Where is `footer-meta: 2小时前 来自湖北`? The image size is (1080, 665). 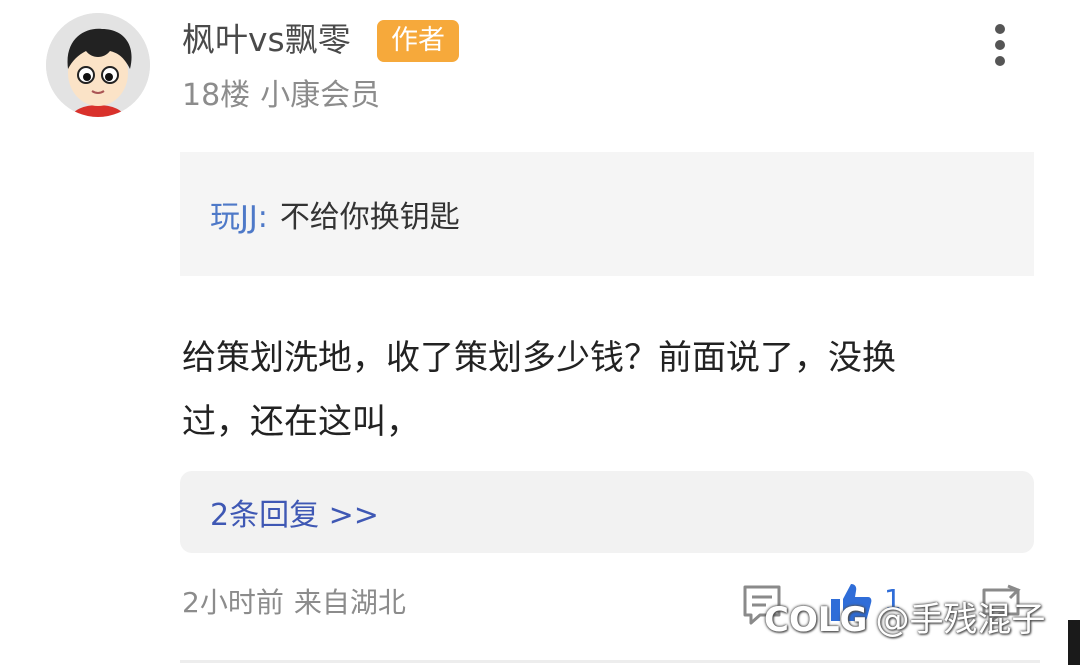 footer-meta: 2小时前 来自湖北 is located at coordinates (294, 603).